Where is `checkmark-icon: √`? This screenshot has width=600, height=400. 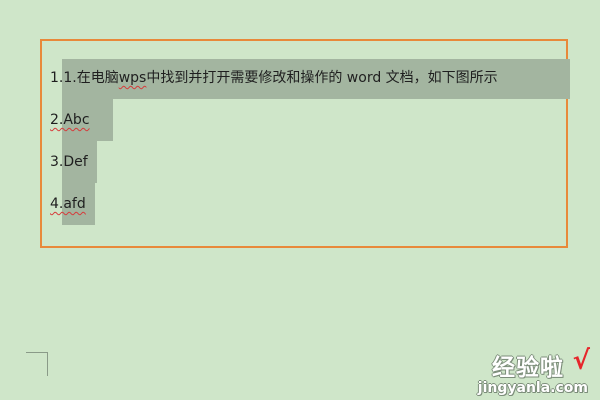
checkmark-icon: √ is located at coordinates (581, 361).